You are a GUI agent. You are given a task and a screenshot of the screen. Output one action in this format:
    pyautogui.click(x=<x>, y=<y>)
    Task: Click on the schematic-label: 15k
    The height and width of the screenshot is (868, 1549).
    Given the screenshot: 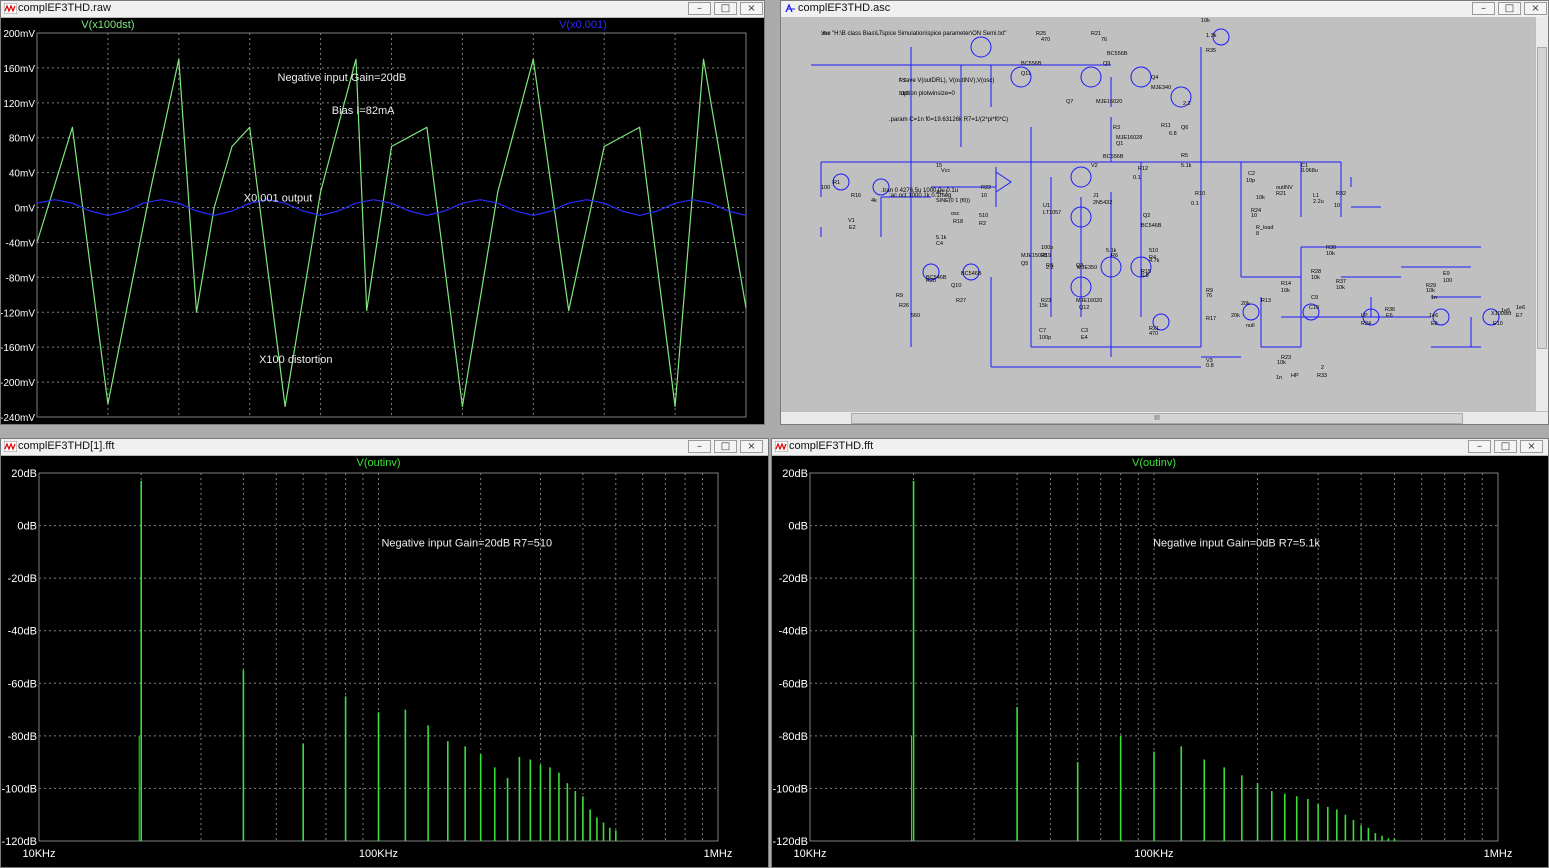 What is the action you would take?
    pyautogui.click(x=1043, y=306)
    